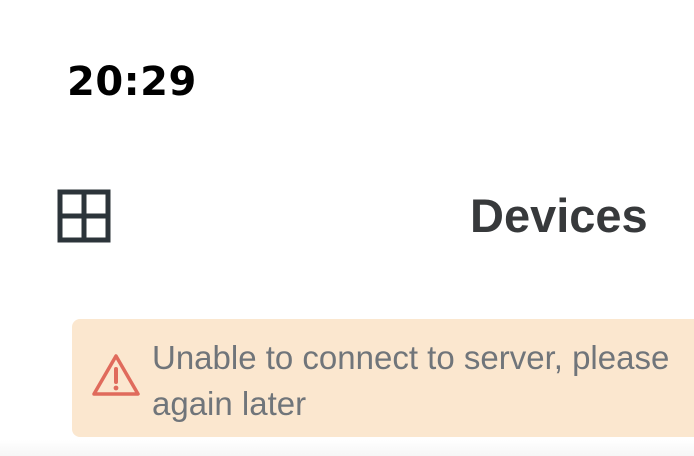  Describe the element at coordinates (229, 403) in the screenshot. I see `alert-message-line-2: again later` at that location.